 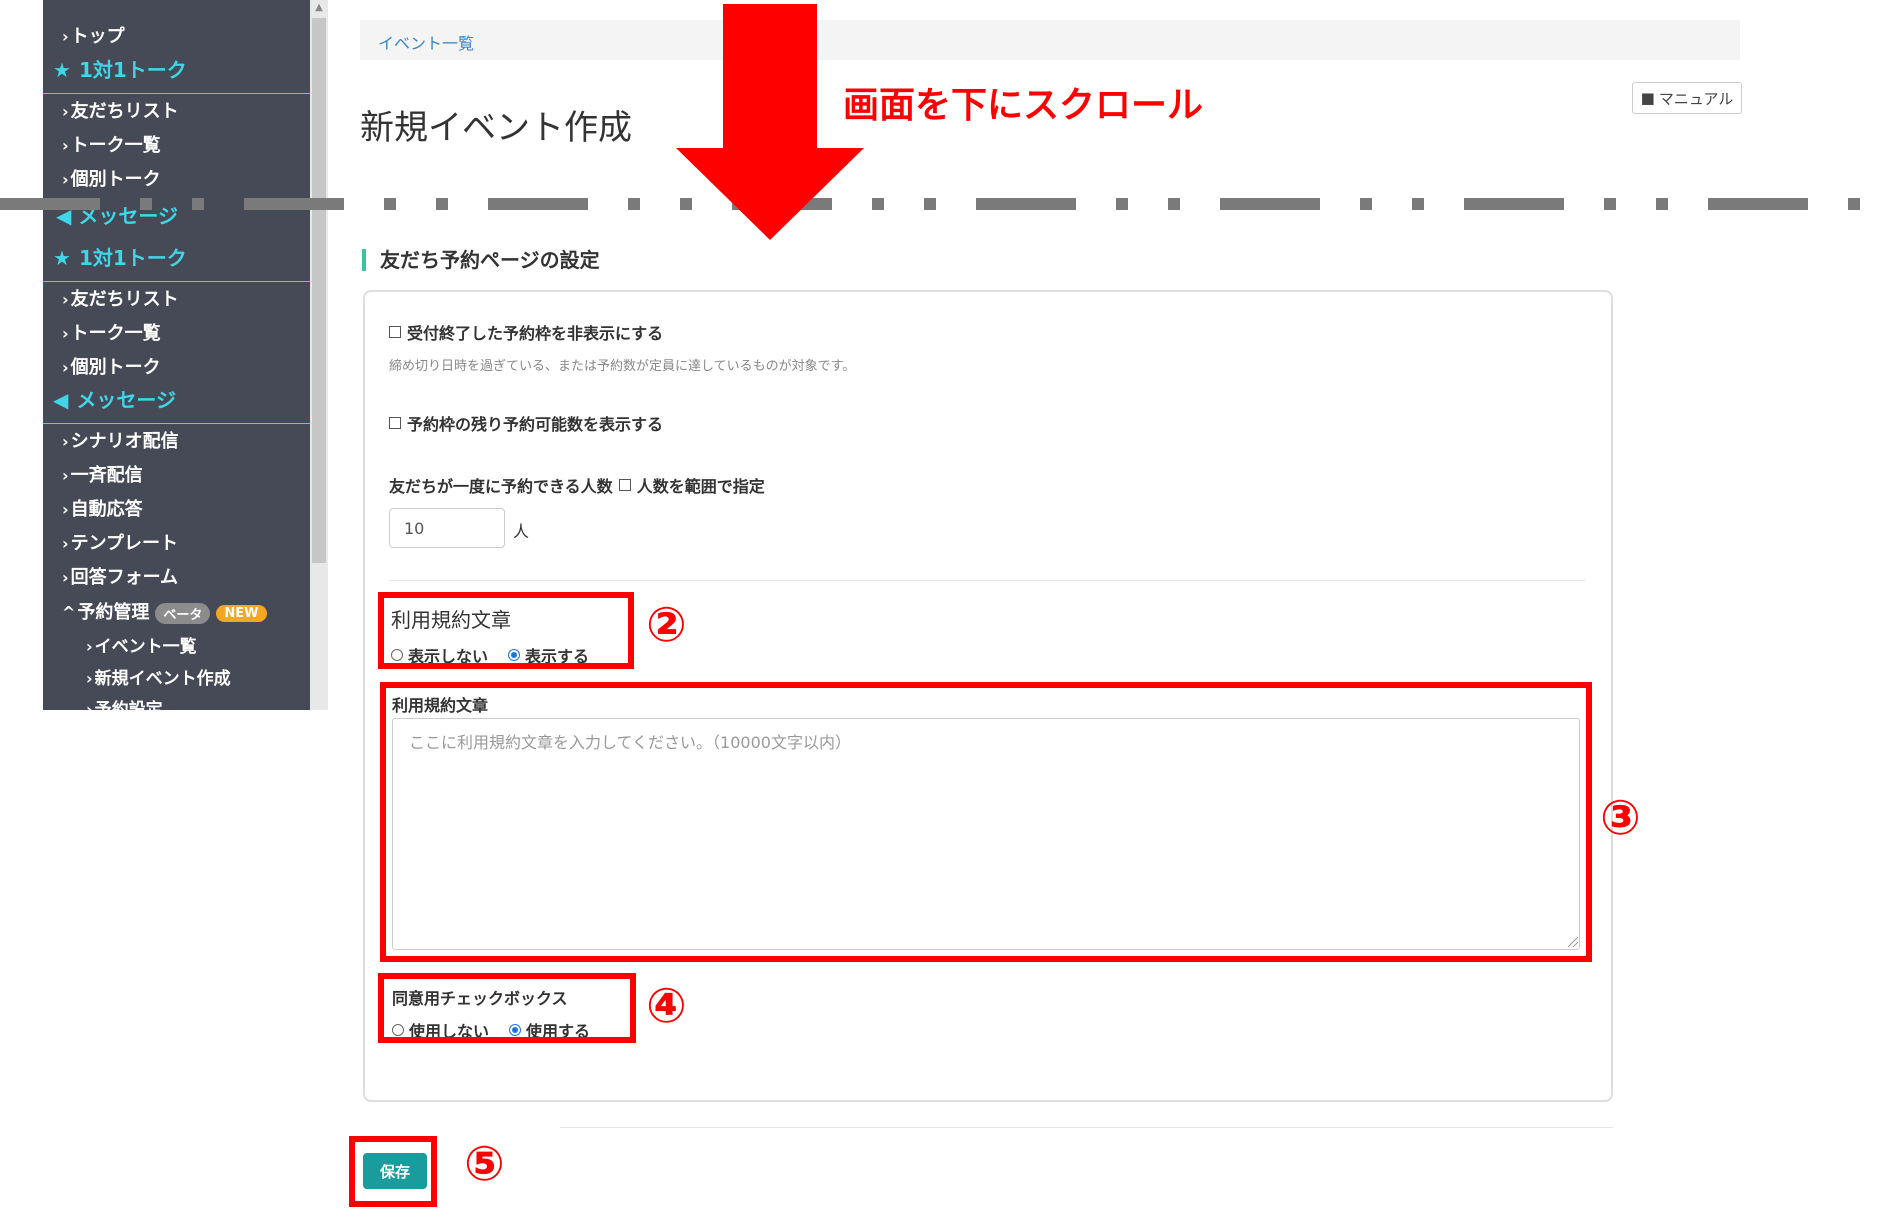 I want to click on sidebar-item-individual-talk-2: › 個別トーク, so click(x=111, y=366).